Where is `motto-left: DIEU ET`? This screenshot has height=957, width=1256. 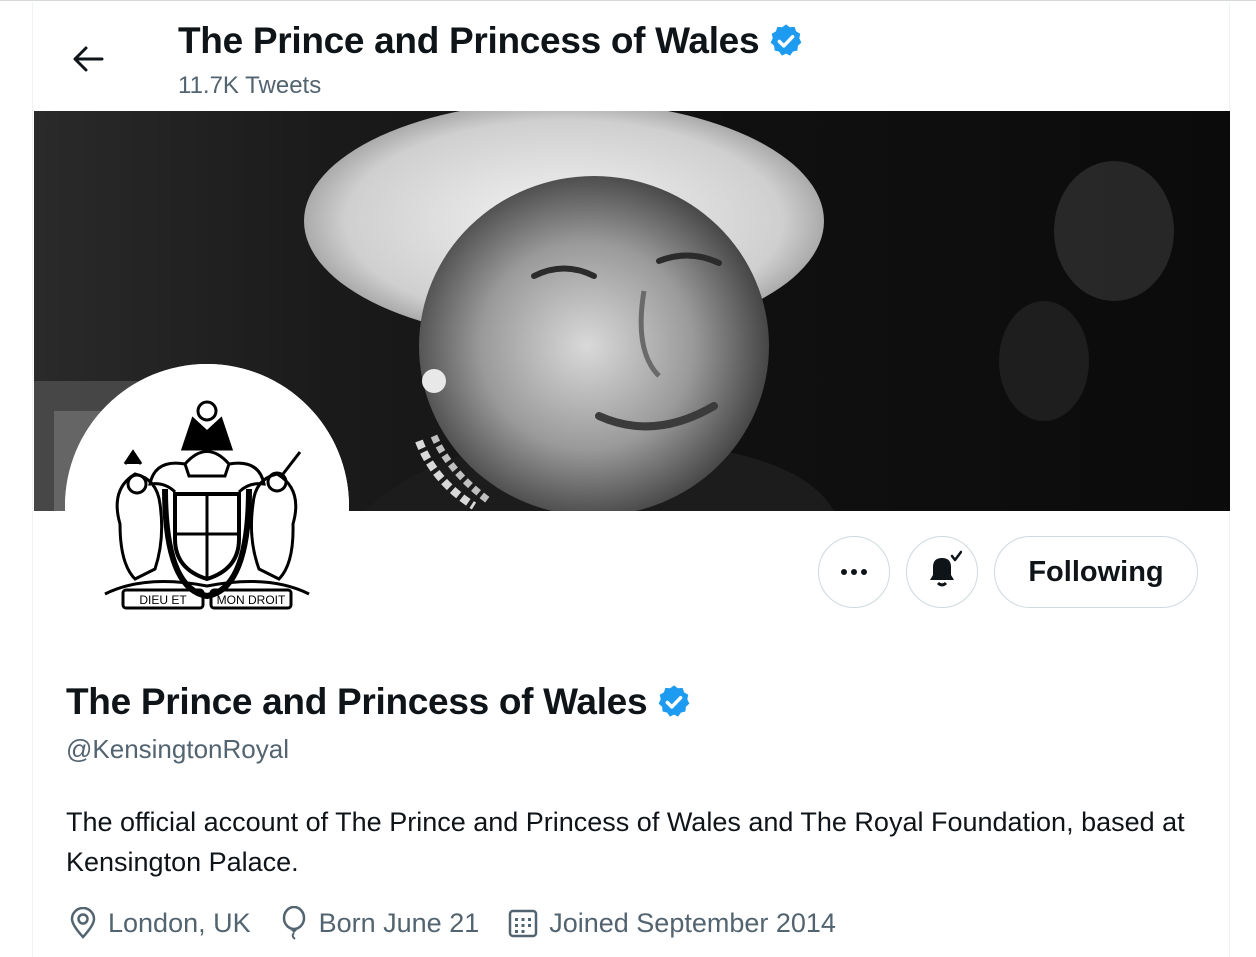
motto-left: DIEU ET is located at coordinates (163, 600).